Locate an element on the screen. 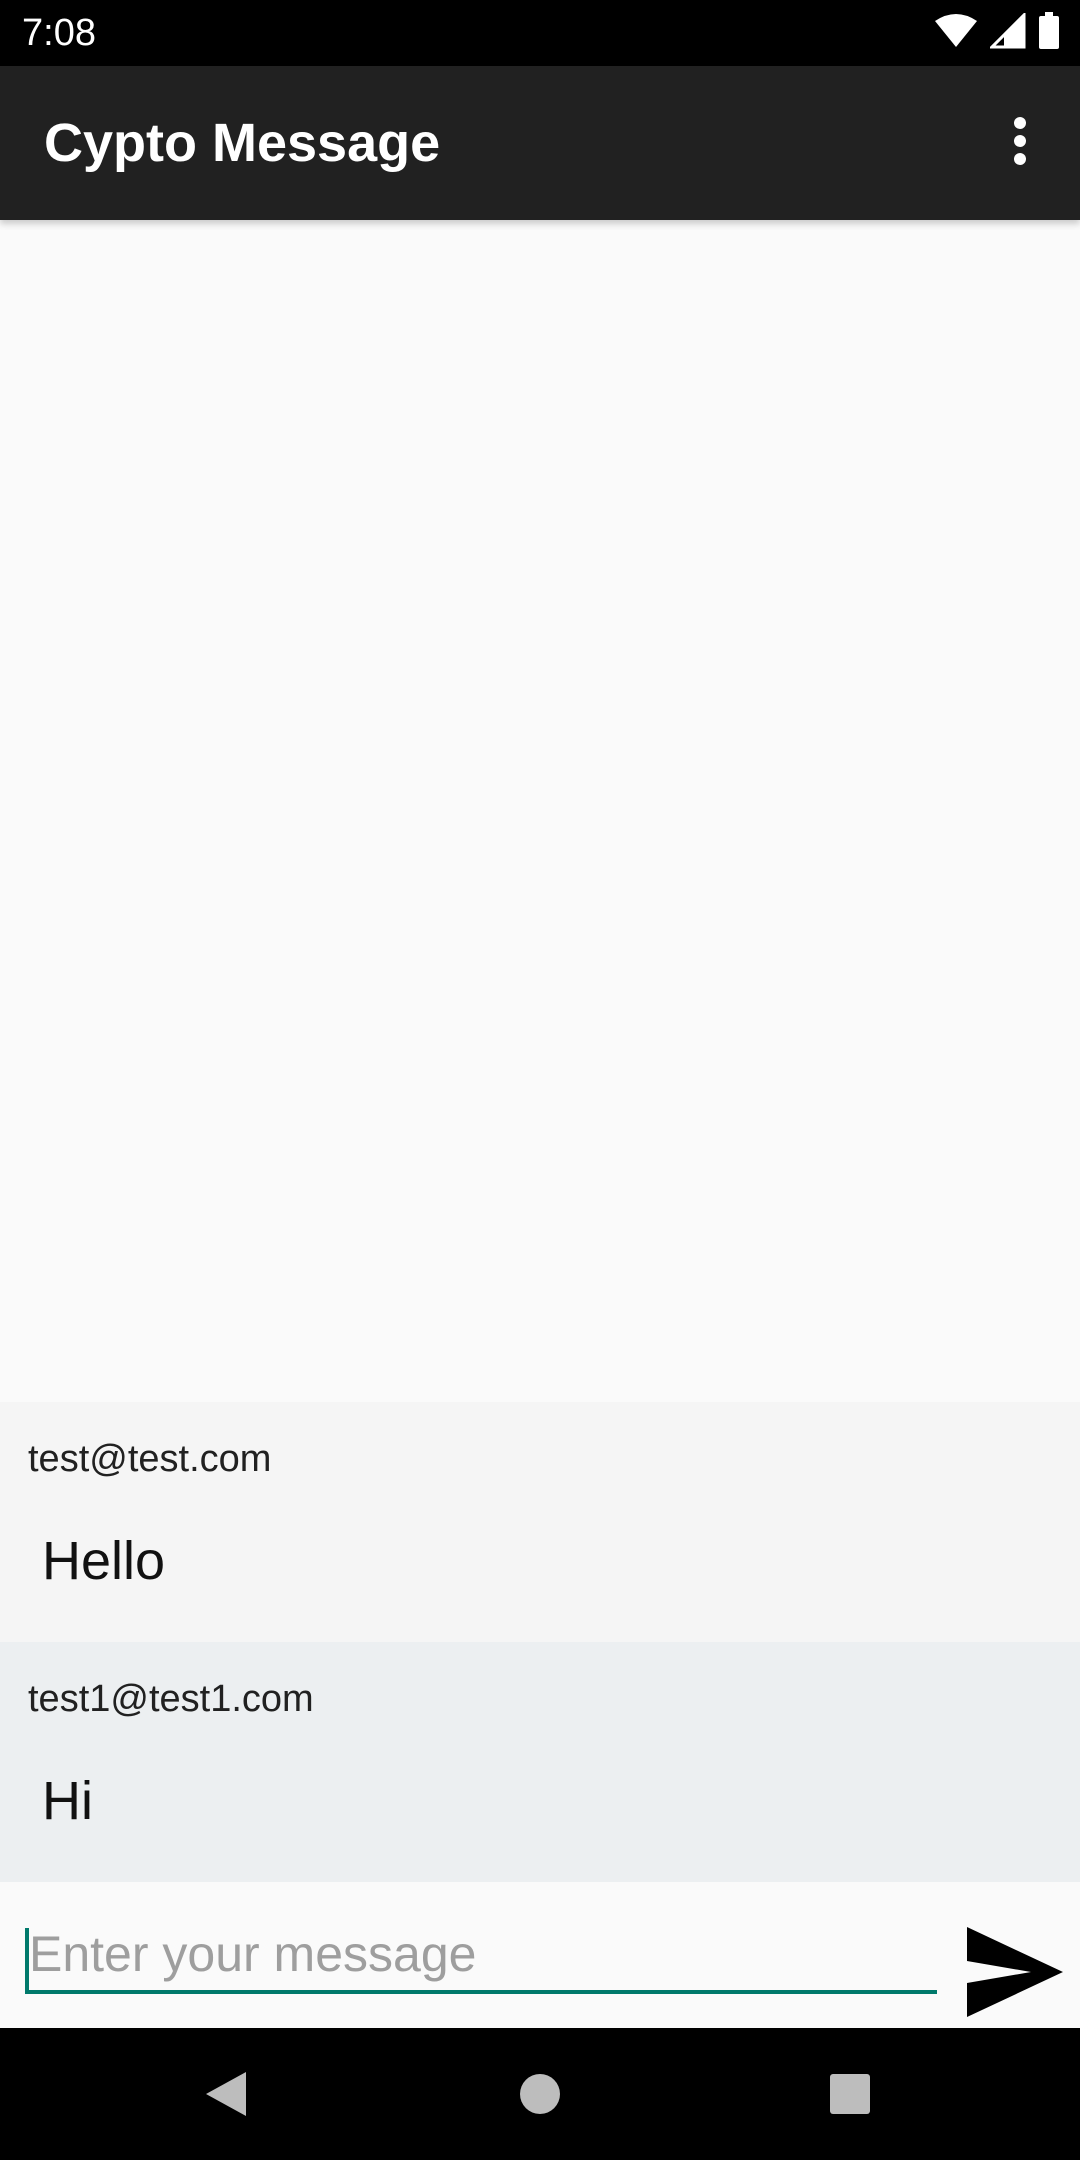 The image size is (1080, 2160). composer is located at coordinates (540, 1955).